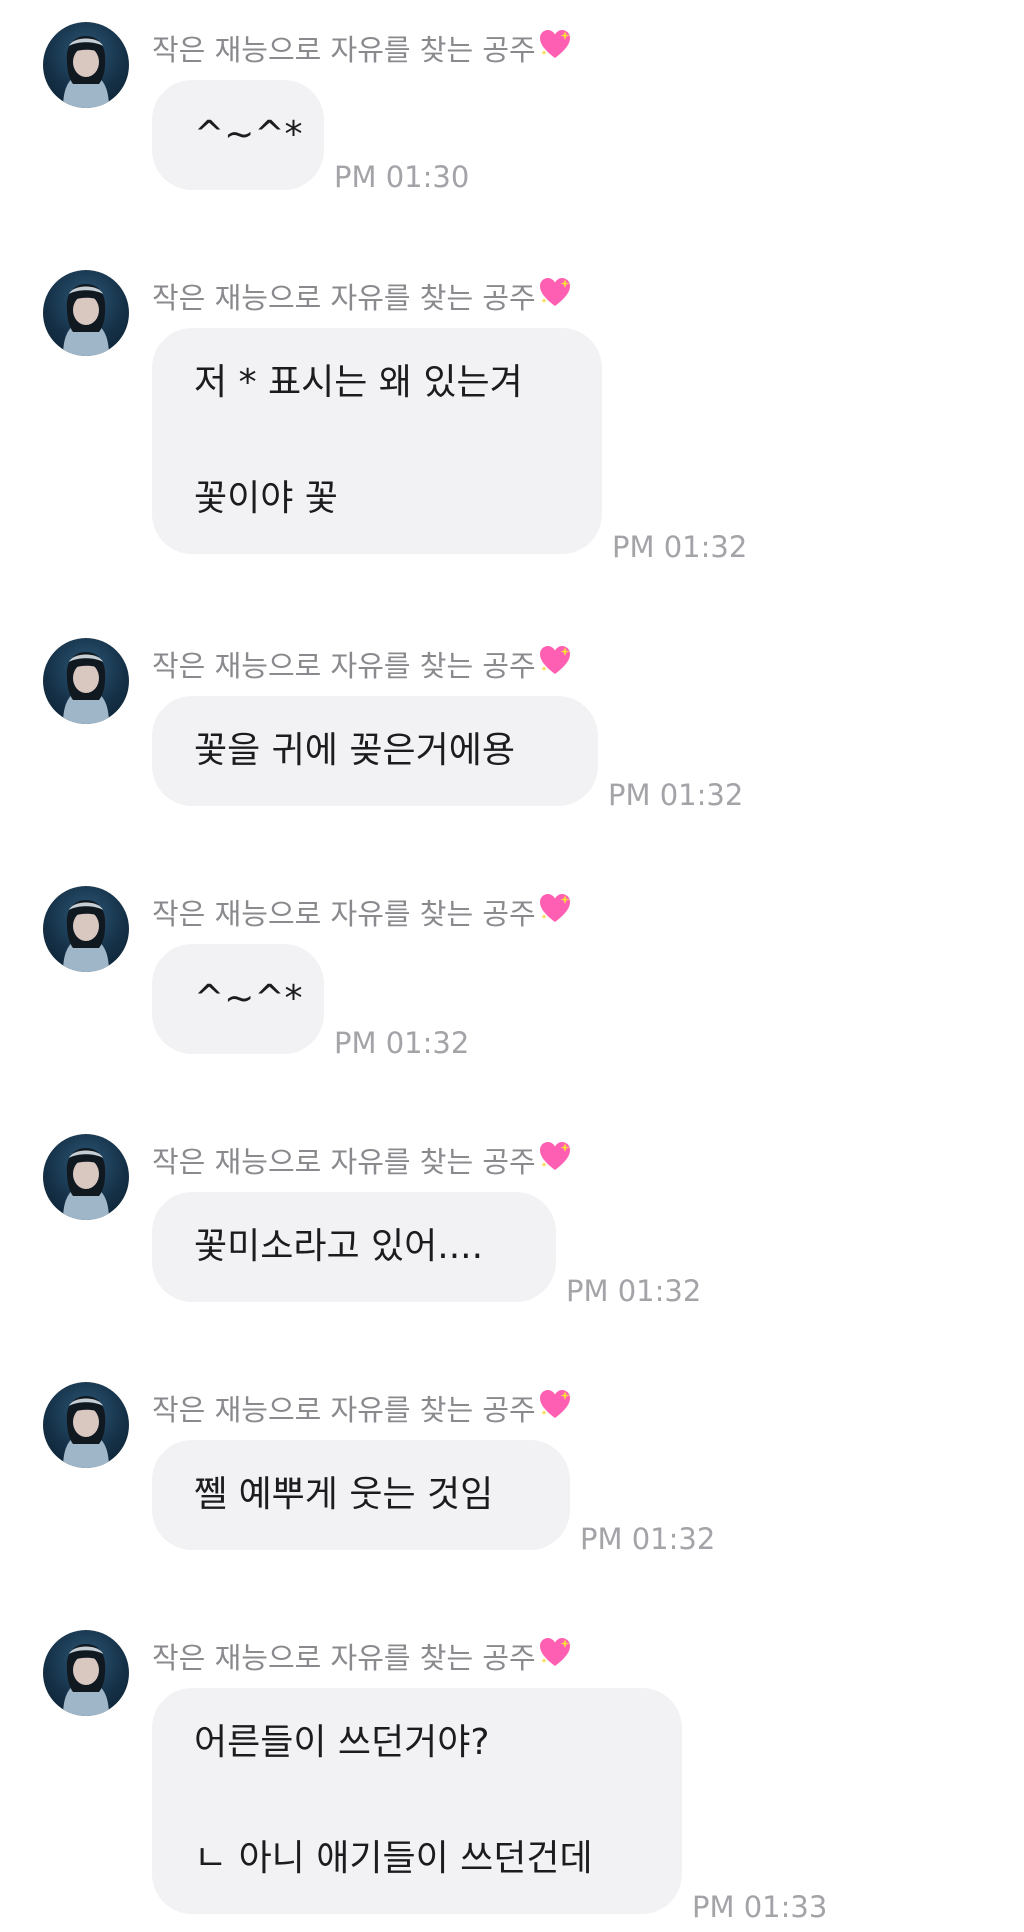 This screenshot has width=1024, height=1932. I want to click on message-text: 쩰 예뿌게 웃는 것임, so click(344, 1494).